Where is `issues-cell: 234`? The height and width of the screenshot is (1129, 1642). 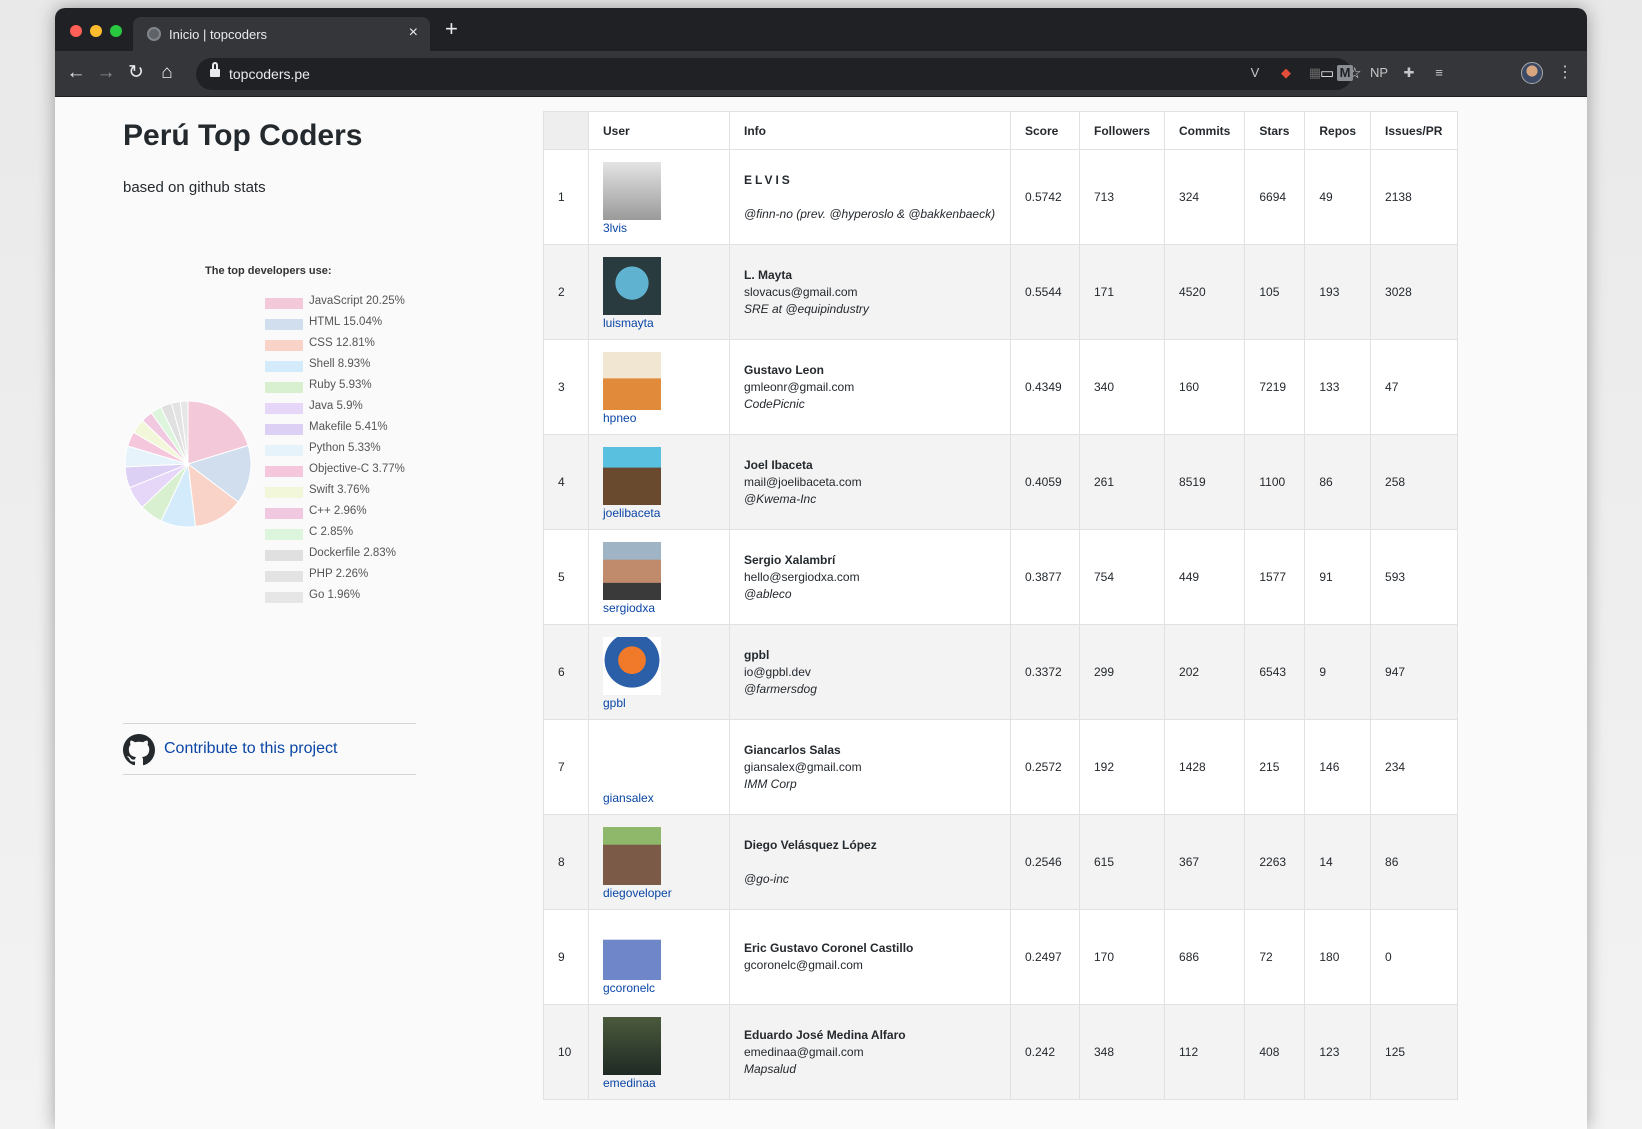 issues-cell: 234 is located at coordinates (1414, 767).